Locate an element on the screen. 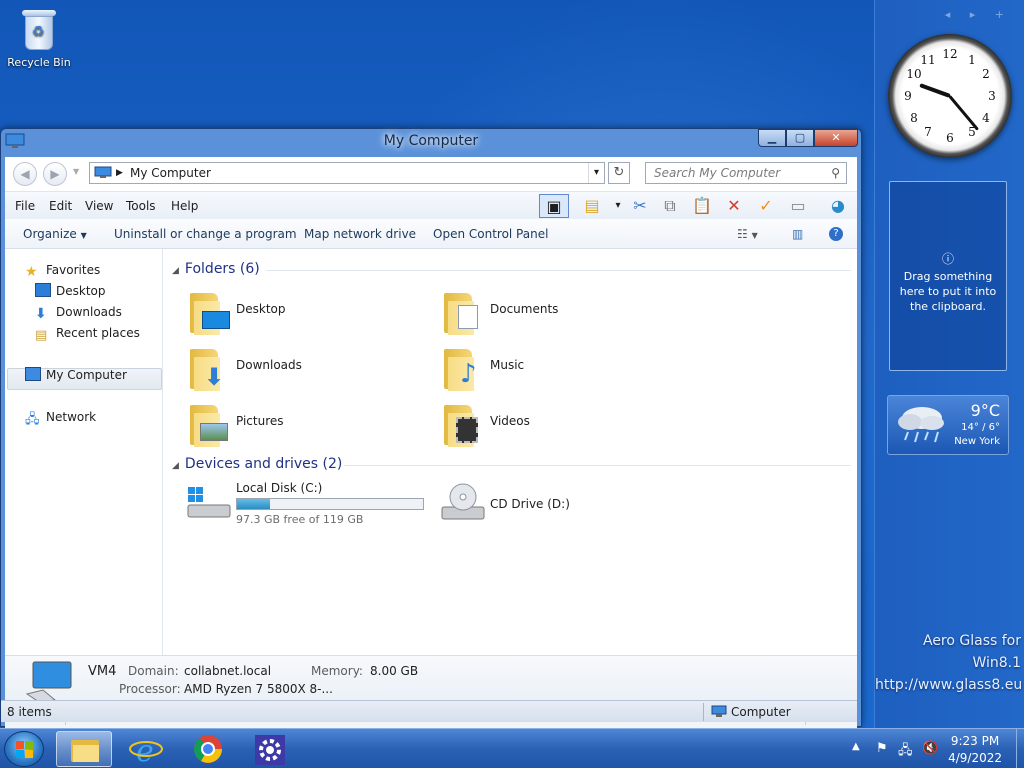 This screenshot has width=1024, height=768. nav-desktop: Desktop is located at coordinates (70, 291).